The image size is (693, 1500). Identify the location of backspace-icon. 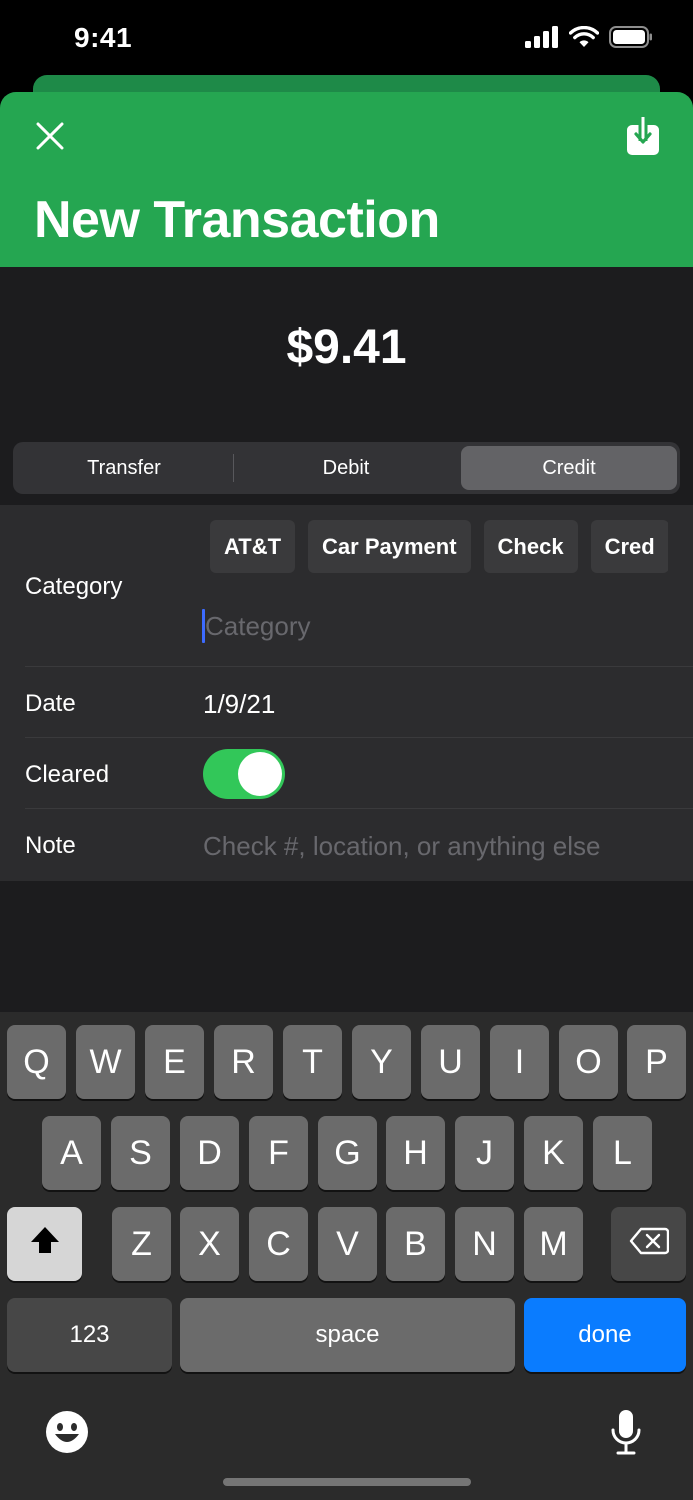
(649, 1244).